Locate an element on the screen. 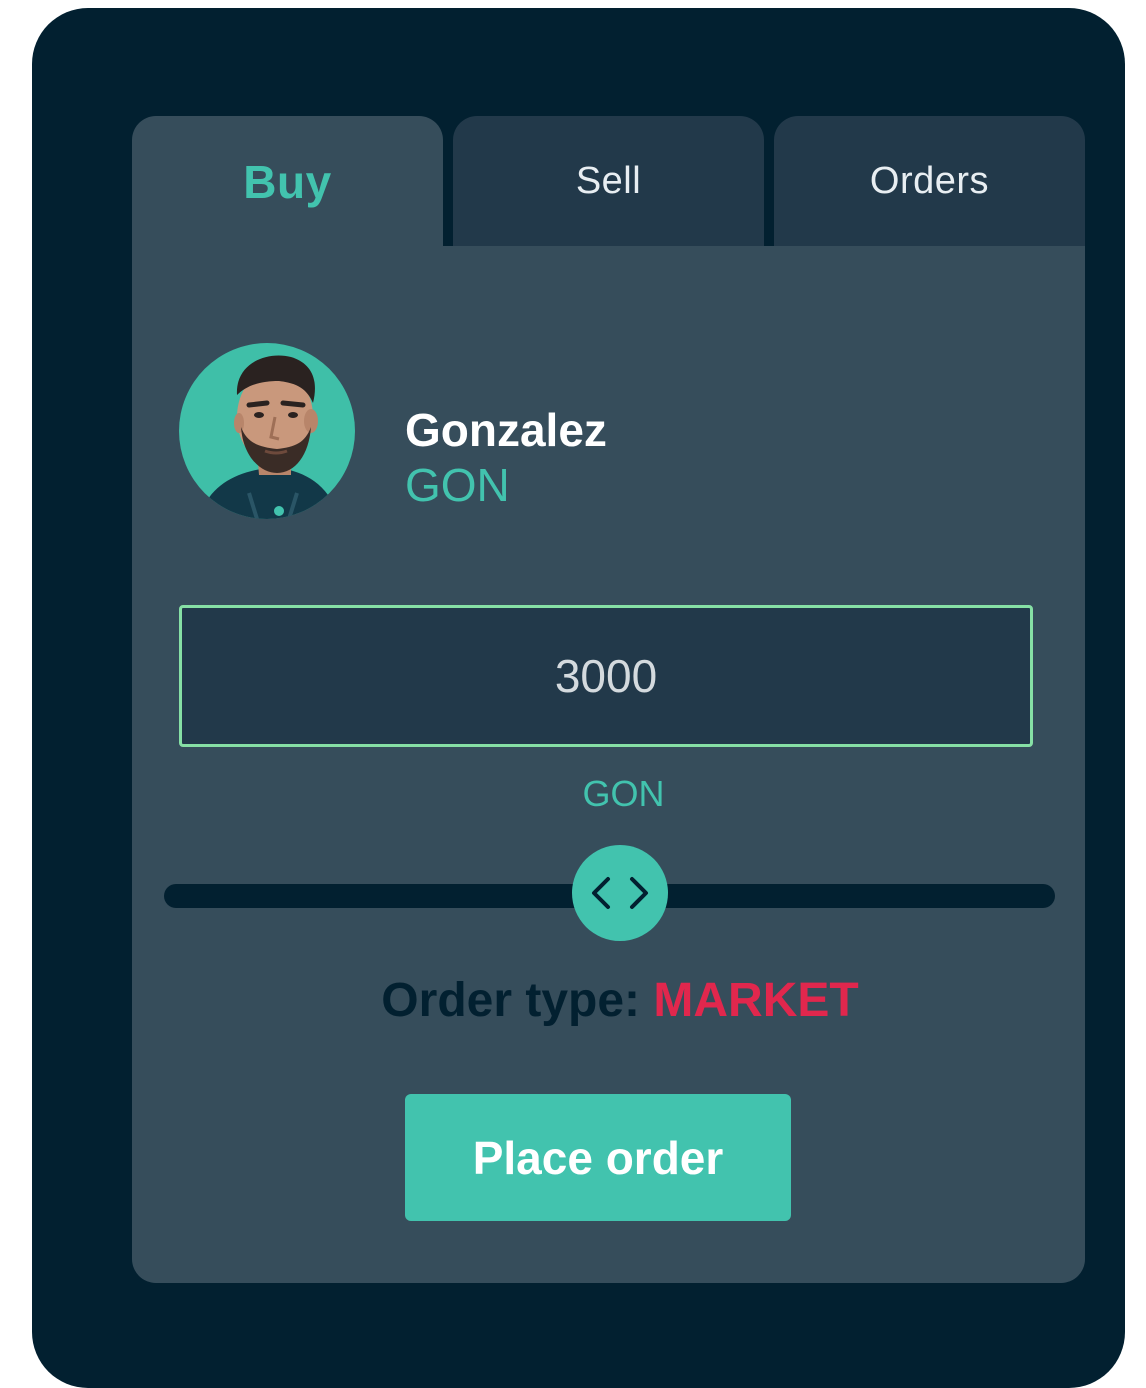  player-avatar is located at coordinates (267, 431).